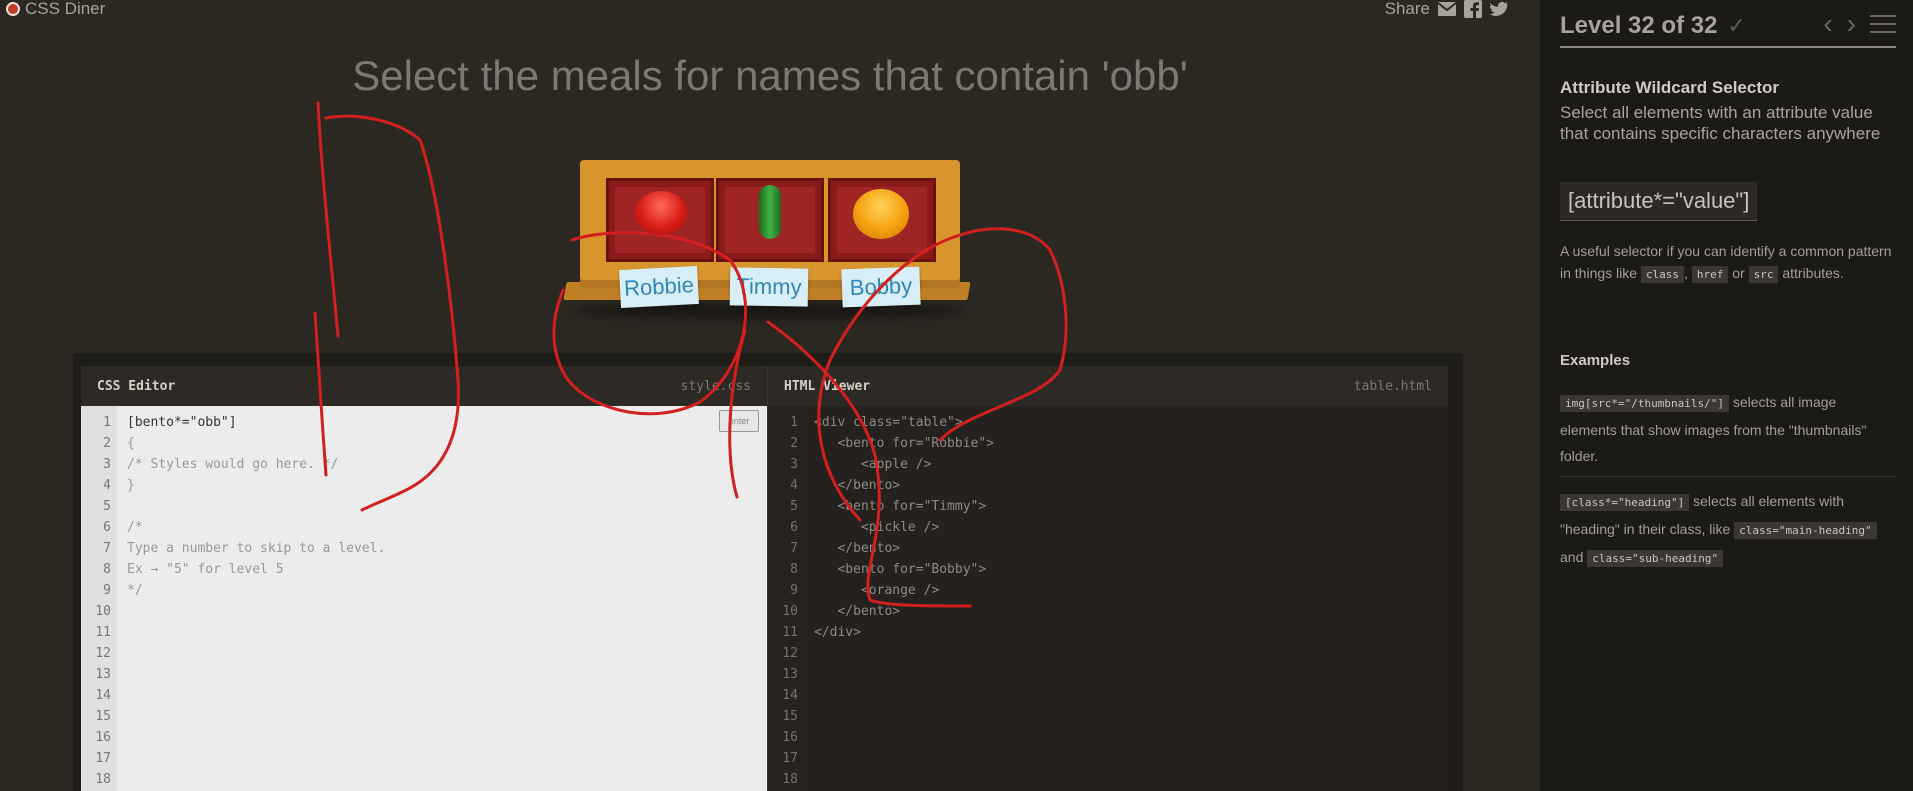  I want to click on code-line: Ex → "5" for level 5, so click(205, 569).